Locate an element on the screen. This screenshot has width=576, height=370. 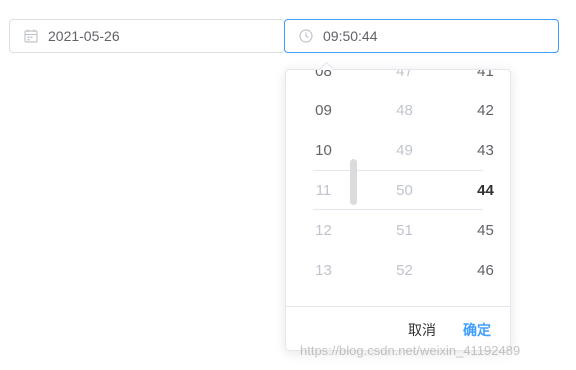
second-option: 42 is located at coordinates (479, 111).